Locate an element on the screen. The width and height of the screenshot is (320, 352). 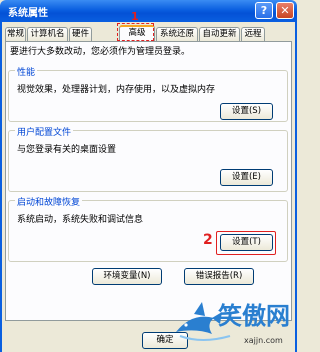
startup-title: 启动和故障恢复 is located at coordinates (49, 201).